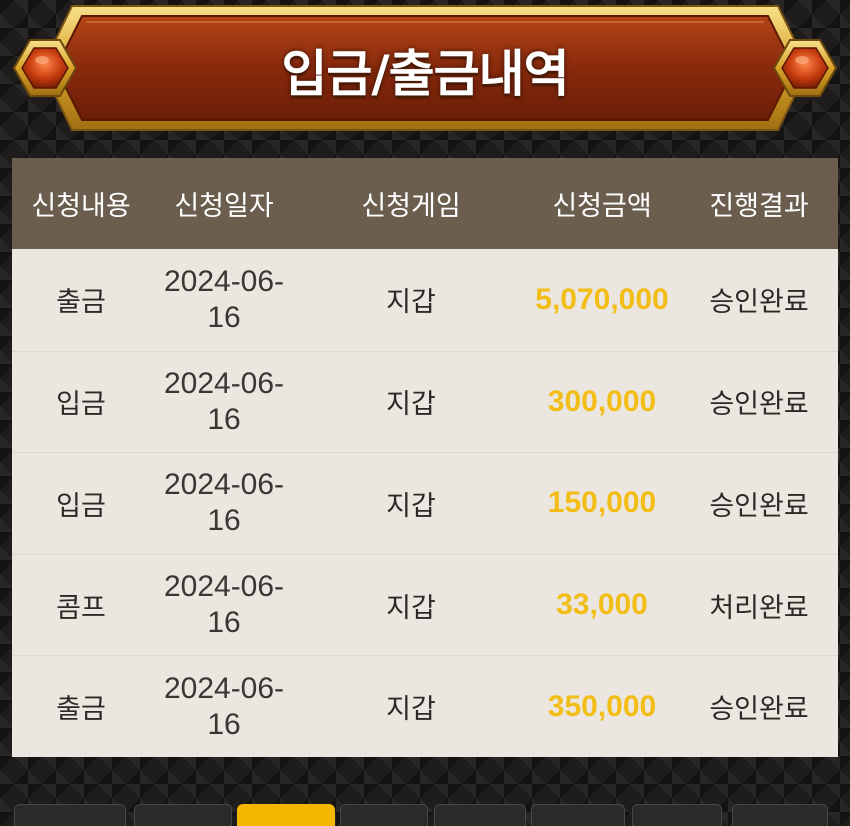 Image resolution: width=850 pixels, height=826 pixels. I want to click on column-header-date: 신청일자, so click(224, 206).